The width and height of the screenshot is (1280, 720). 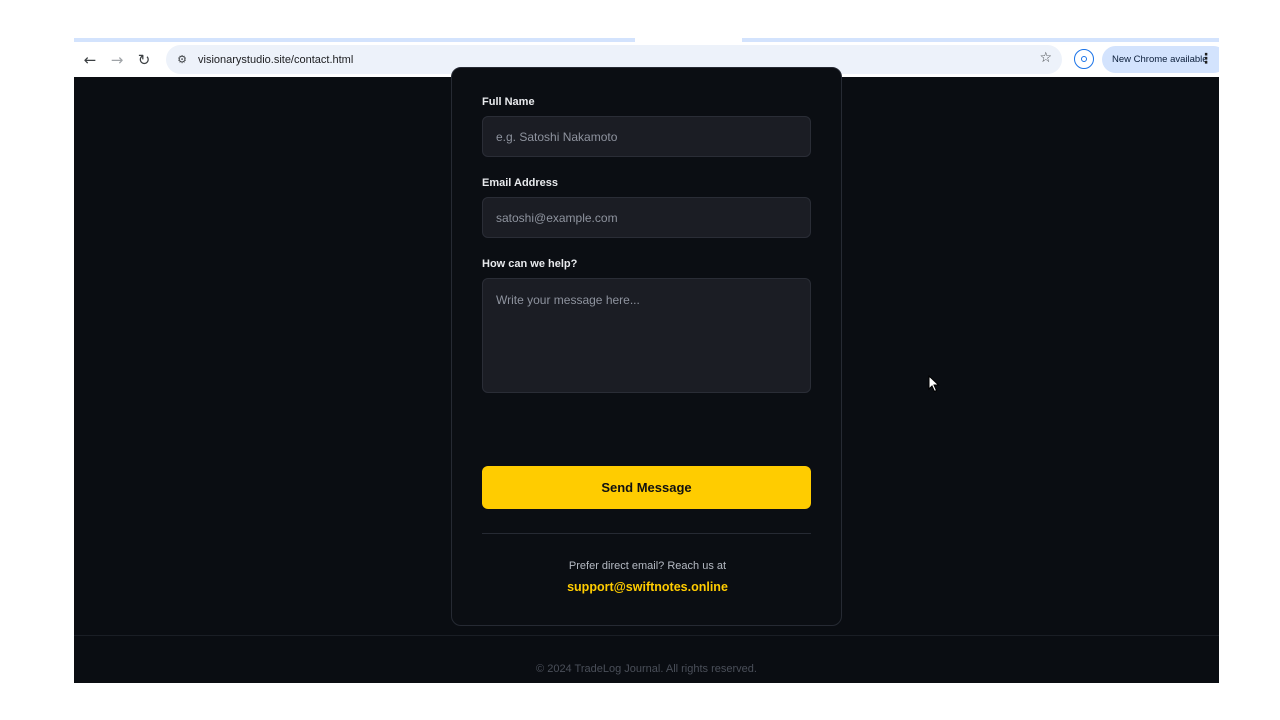 I want to click on full-name-input: e.g. Satoshi Nakamoto, so click(x=646, y=136).